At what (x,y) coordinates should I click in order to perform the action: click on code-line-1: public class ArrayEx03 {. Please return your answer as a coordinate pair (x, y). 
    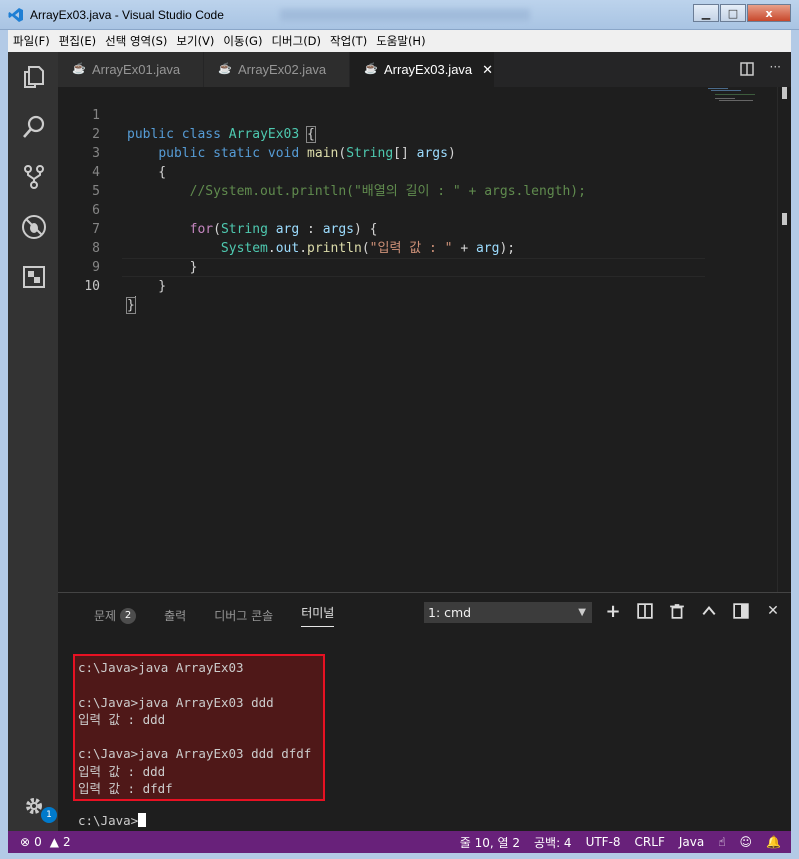
    Looking at the image, I should click on (221, 134).